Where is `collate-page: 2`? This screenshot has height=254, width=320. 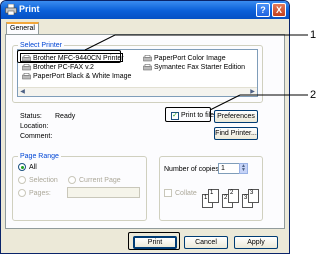
collate-page: 2 is located at coordinates (233, 196).